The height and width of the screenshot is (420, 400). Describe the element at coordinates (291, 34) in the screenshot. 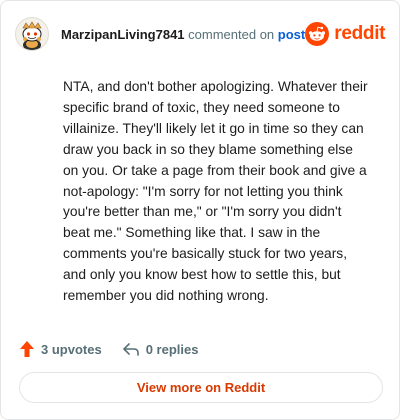

I see `post-link: post` at that location.